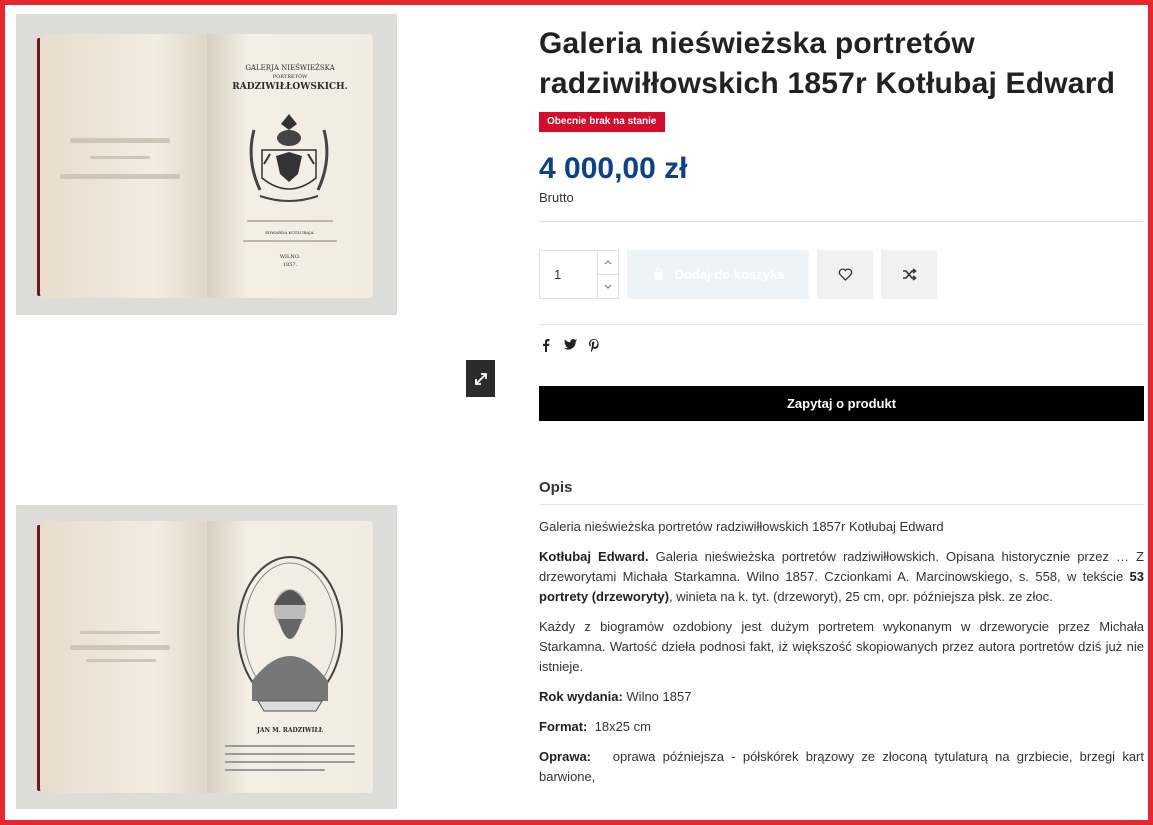  Describe the element at coordinates (729, 274) in the screenshot. I see `add-to-cart-label: Dodaj do koszyka` at that location.